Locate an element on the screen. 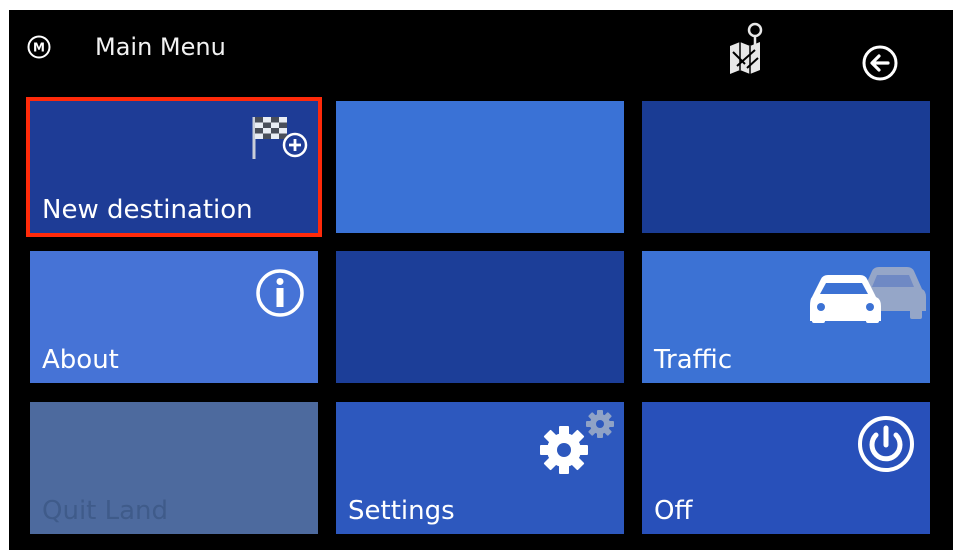  gears-icon is located at coordinates (577, 442).